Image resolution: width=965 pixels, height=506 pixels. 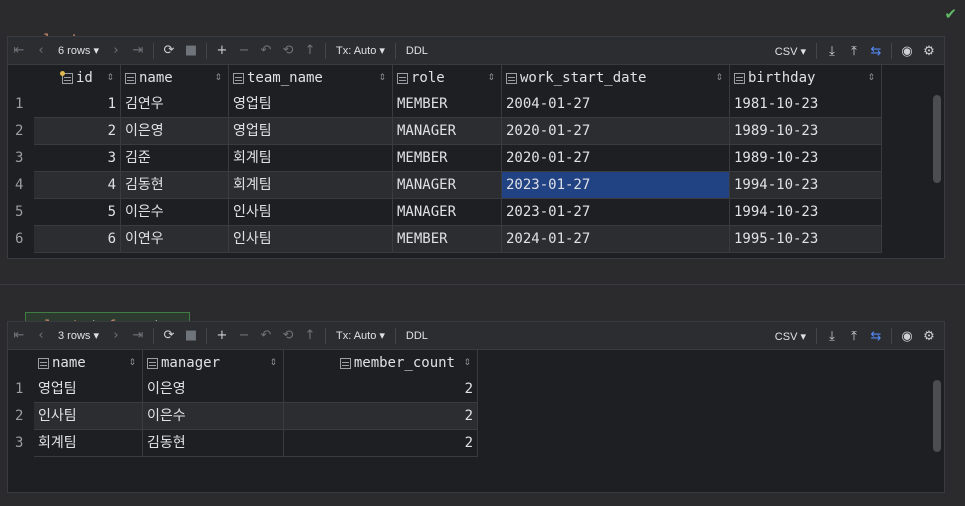 What do you see at coordinates (175, 239) in the screenshot?
I see `table-cell: 이연우` at bounding box center [175, 239].